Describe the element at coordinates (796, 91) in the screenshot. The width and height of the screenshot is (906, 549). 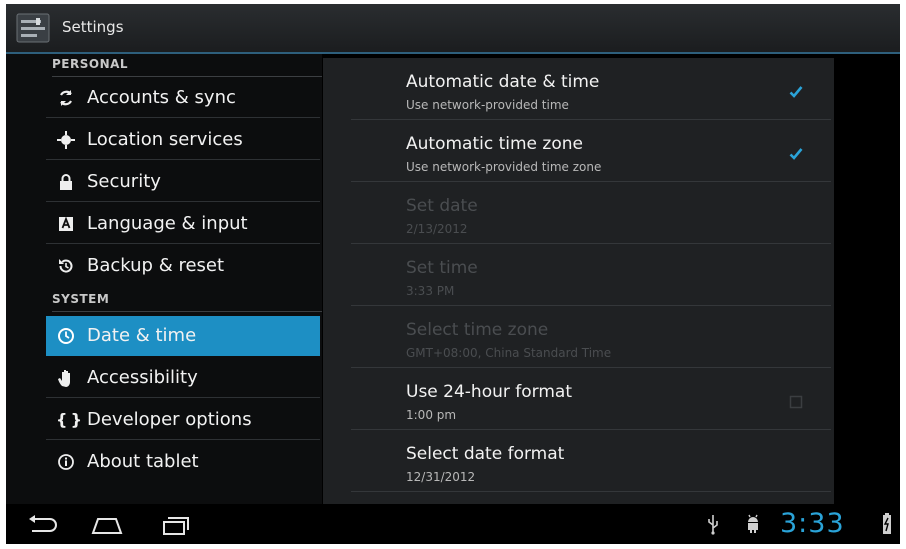
I see `auto-date-time-checkbox` at that location.